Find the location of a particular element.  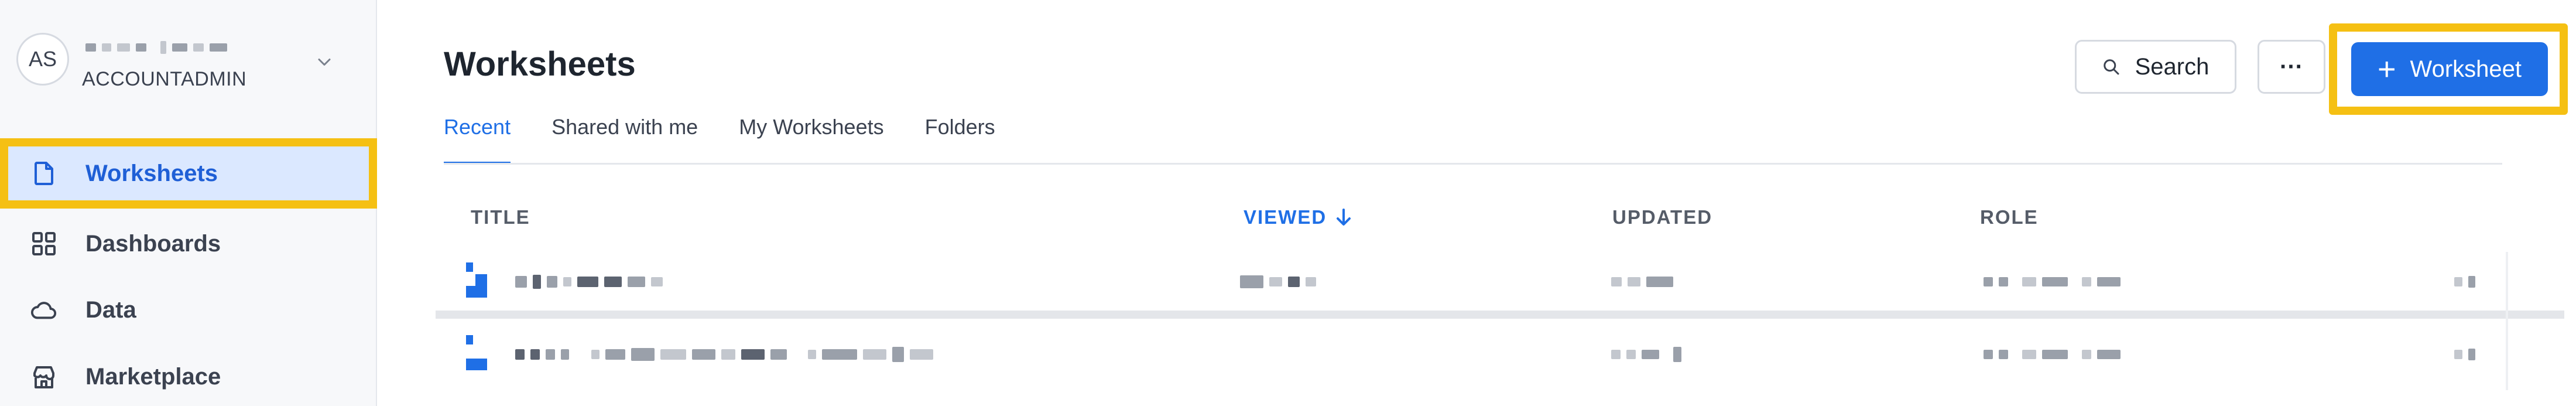

column-header-viewed-label: VIEWED is located at coordinates (1285, 217).